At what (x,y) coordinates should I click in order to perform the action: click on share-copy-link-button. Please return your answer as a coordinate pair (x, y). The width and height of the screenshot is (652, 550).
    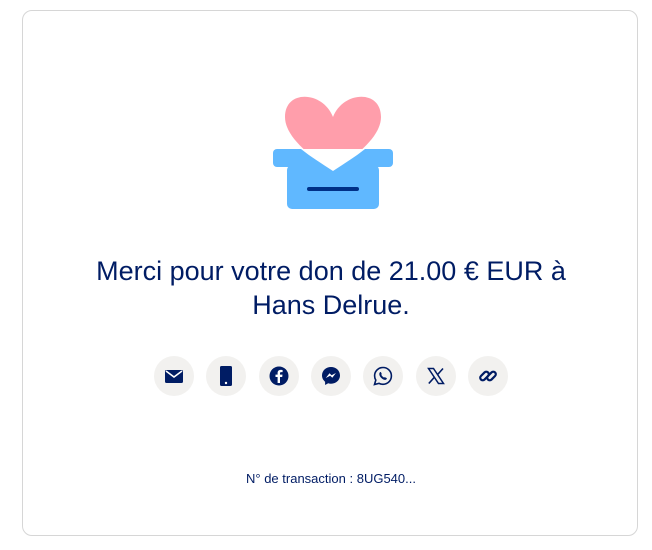
    Looking at the image, I should click on (487, 376).